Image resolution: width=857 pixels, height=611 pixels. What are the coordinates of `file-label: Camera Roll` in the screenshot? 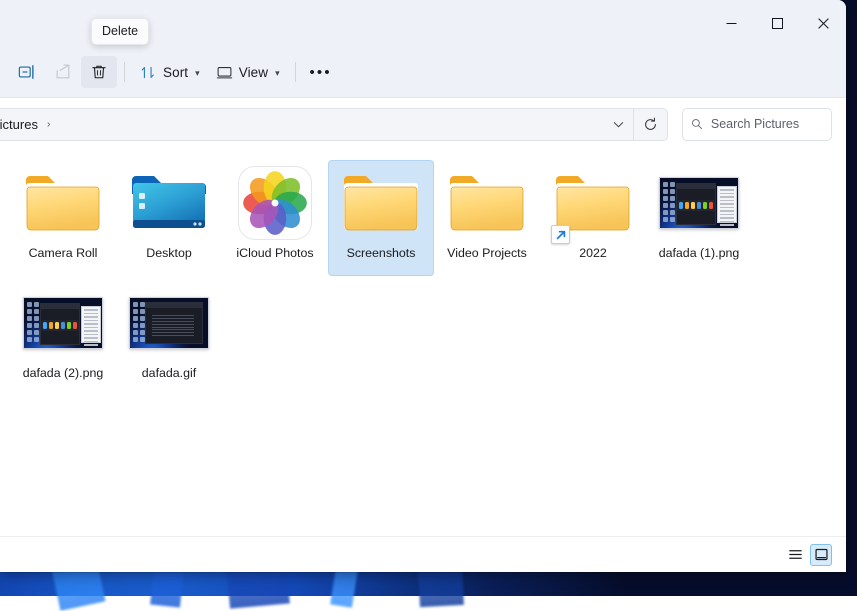 It's located at (63, 254).